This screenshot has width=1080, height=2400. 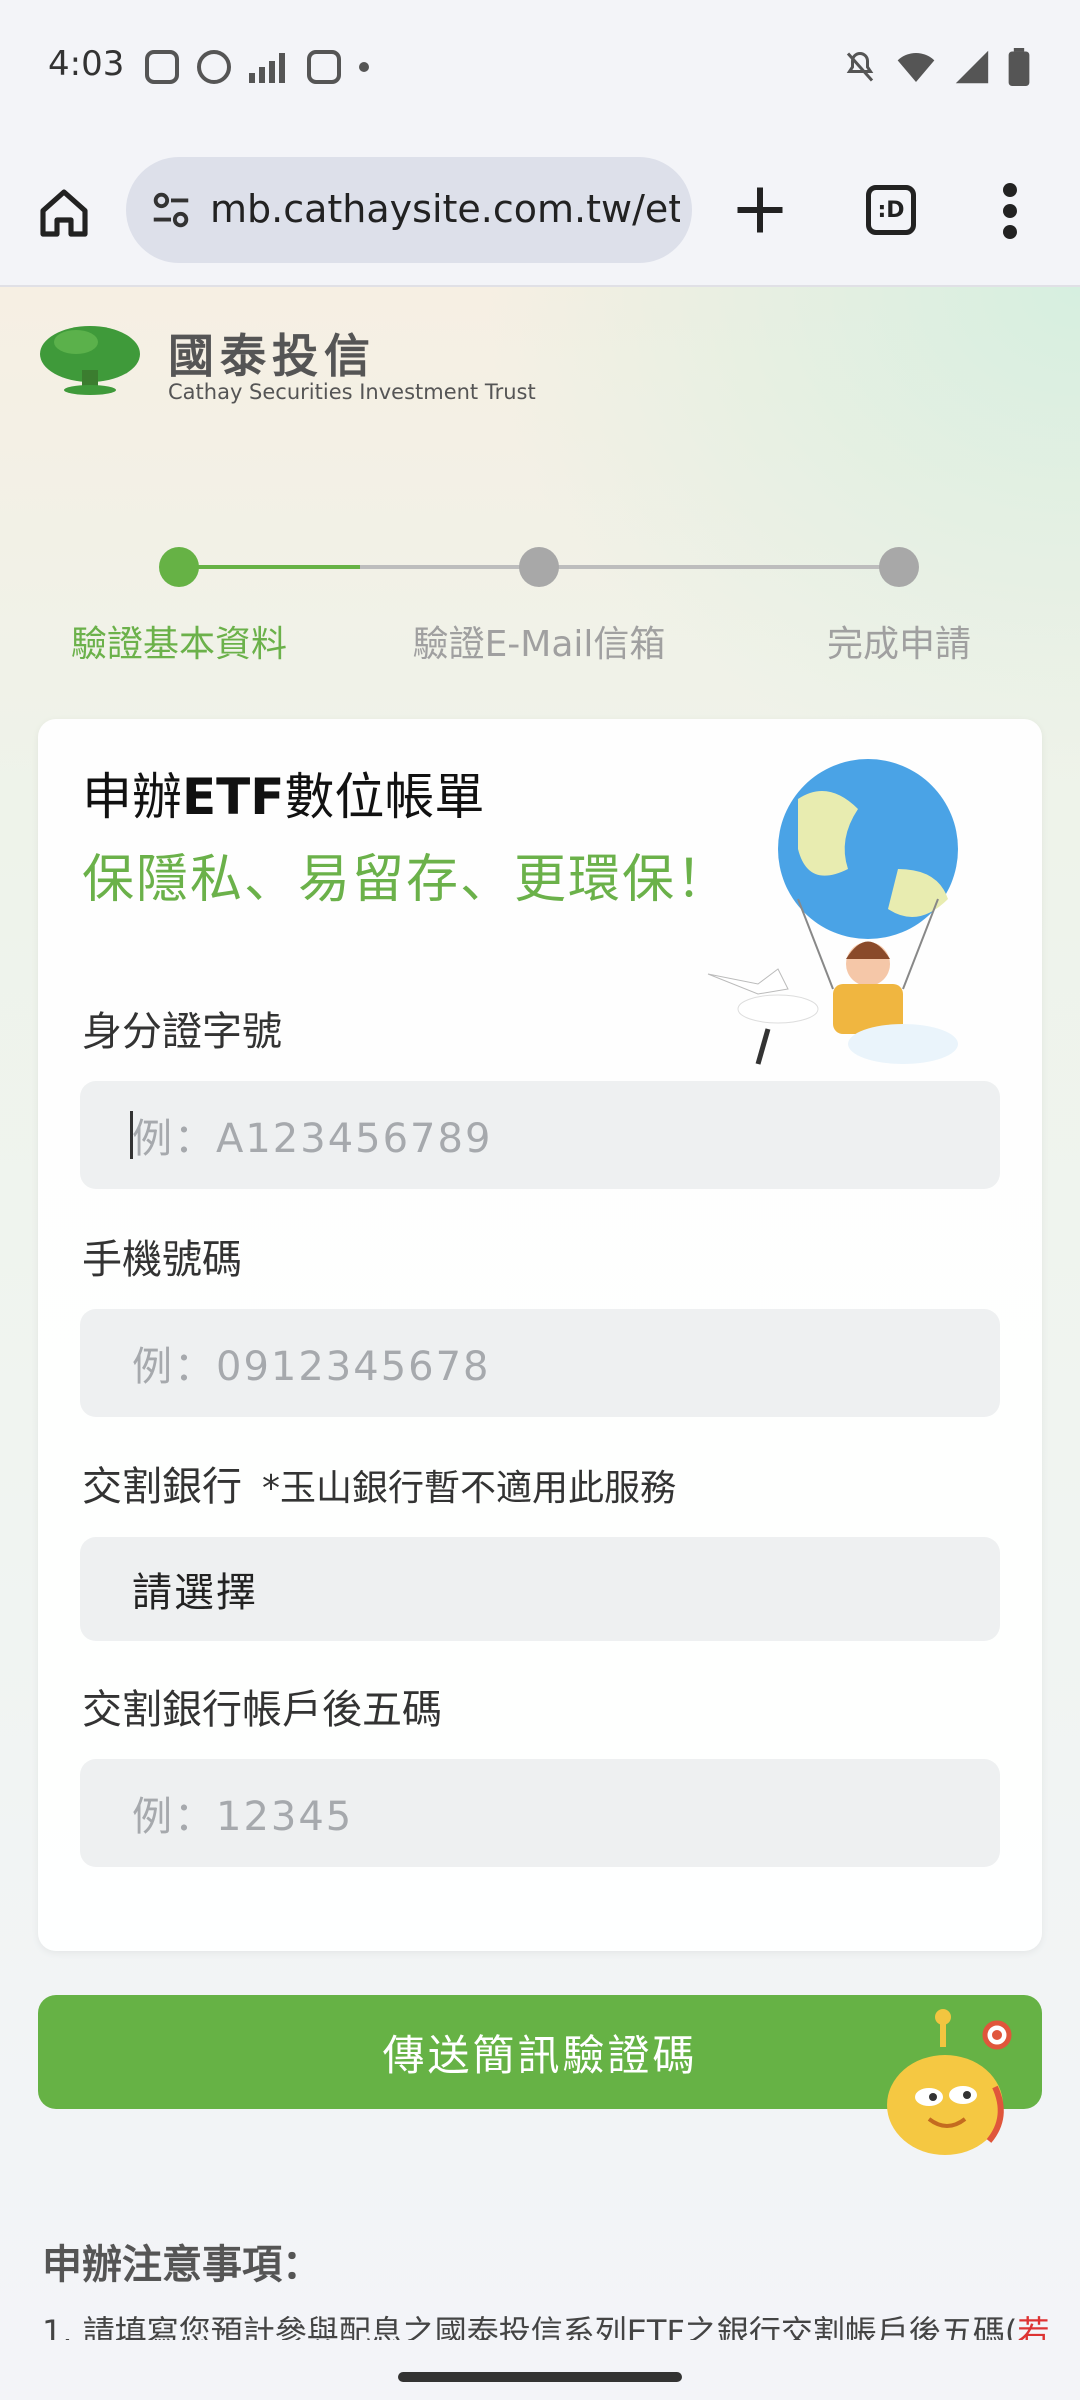 What do you see at coordinates (540, 601) in the screenshot?
I see `progress-steps: 驗證基本資料 驗證E-Mail信箱 完成申請` at bounding box center [540, 601].